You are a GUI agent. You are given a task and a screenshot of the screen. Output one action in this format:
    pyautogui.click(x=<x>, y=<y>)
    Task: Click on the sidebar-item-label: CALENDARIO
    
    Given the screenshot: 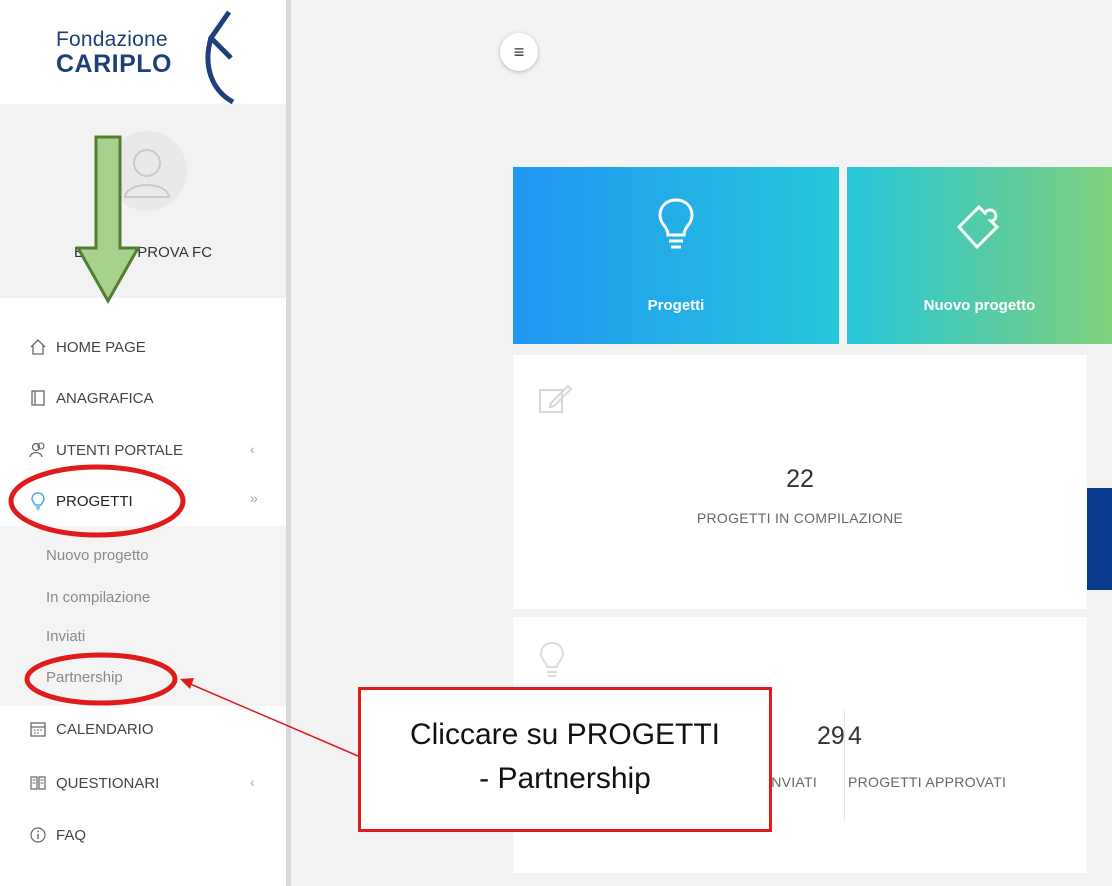 What is the action you would take?
    pyautogui.click(x=105, y=729)
    